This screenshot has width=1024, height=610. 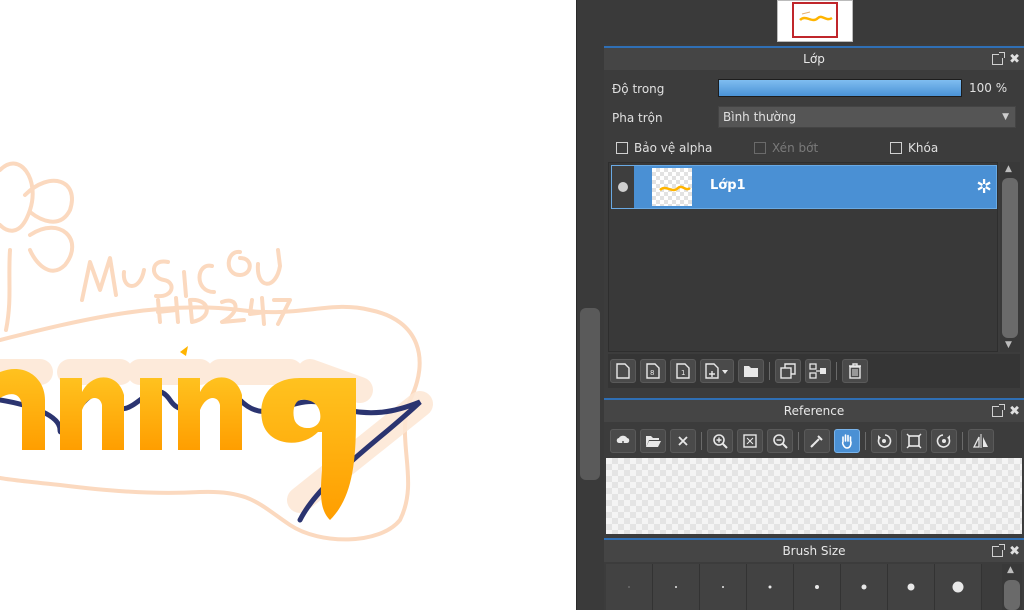 I want to click on layer-list-scroll-thumb, so click(x=1010, y=258).